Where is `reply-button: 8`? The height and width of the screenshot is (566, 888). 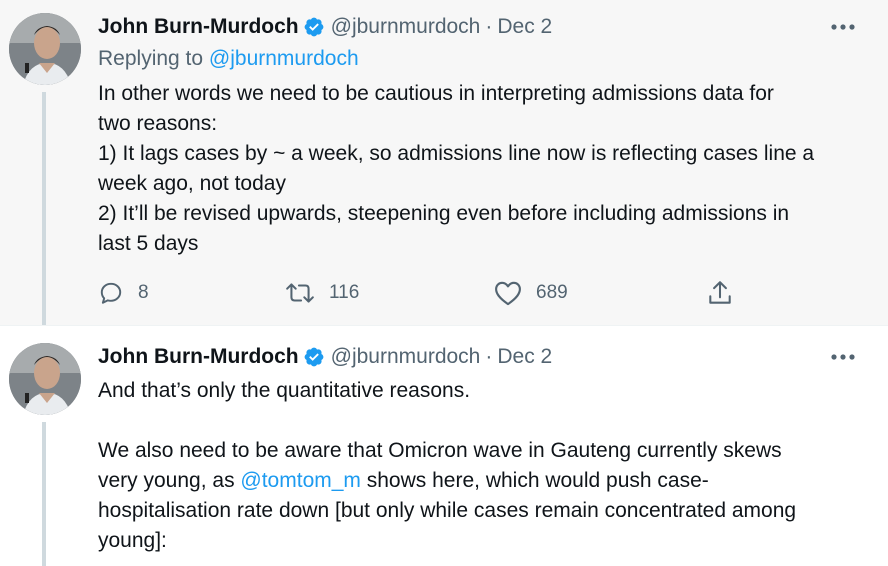
reply-button: 8 is located at coordinates (123, 293).